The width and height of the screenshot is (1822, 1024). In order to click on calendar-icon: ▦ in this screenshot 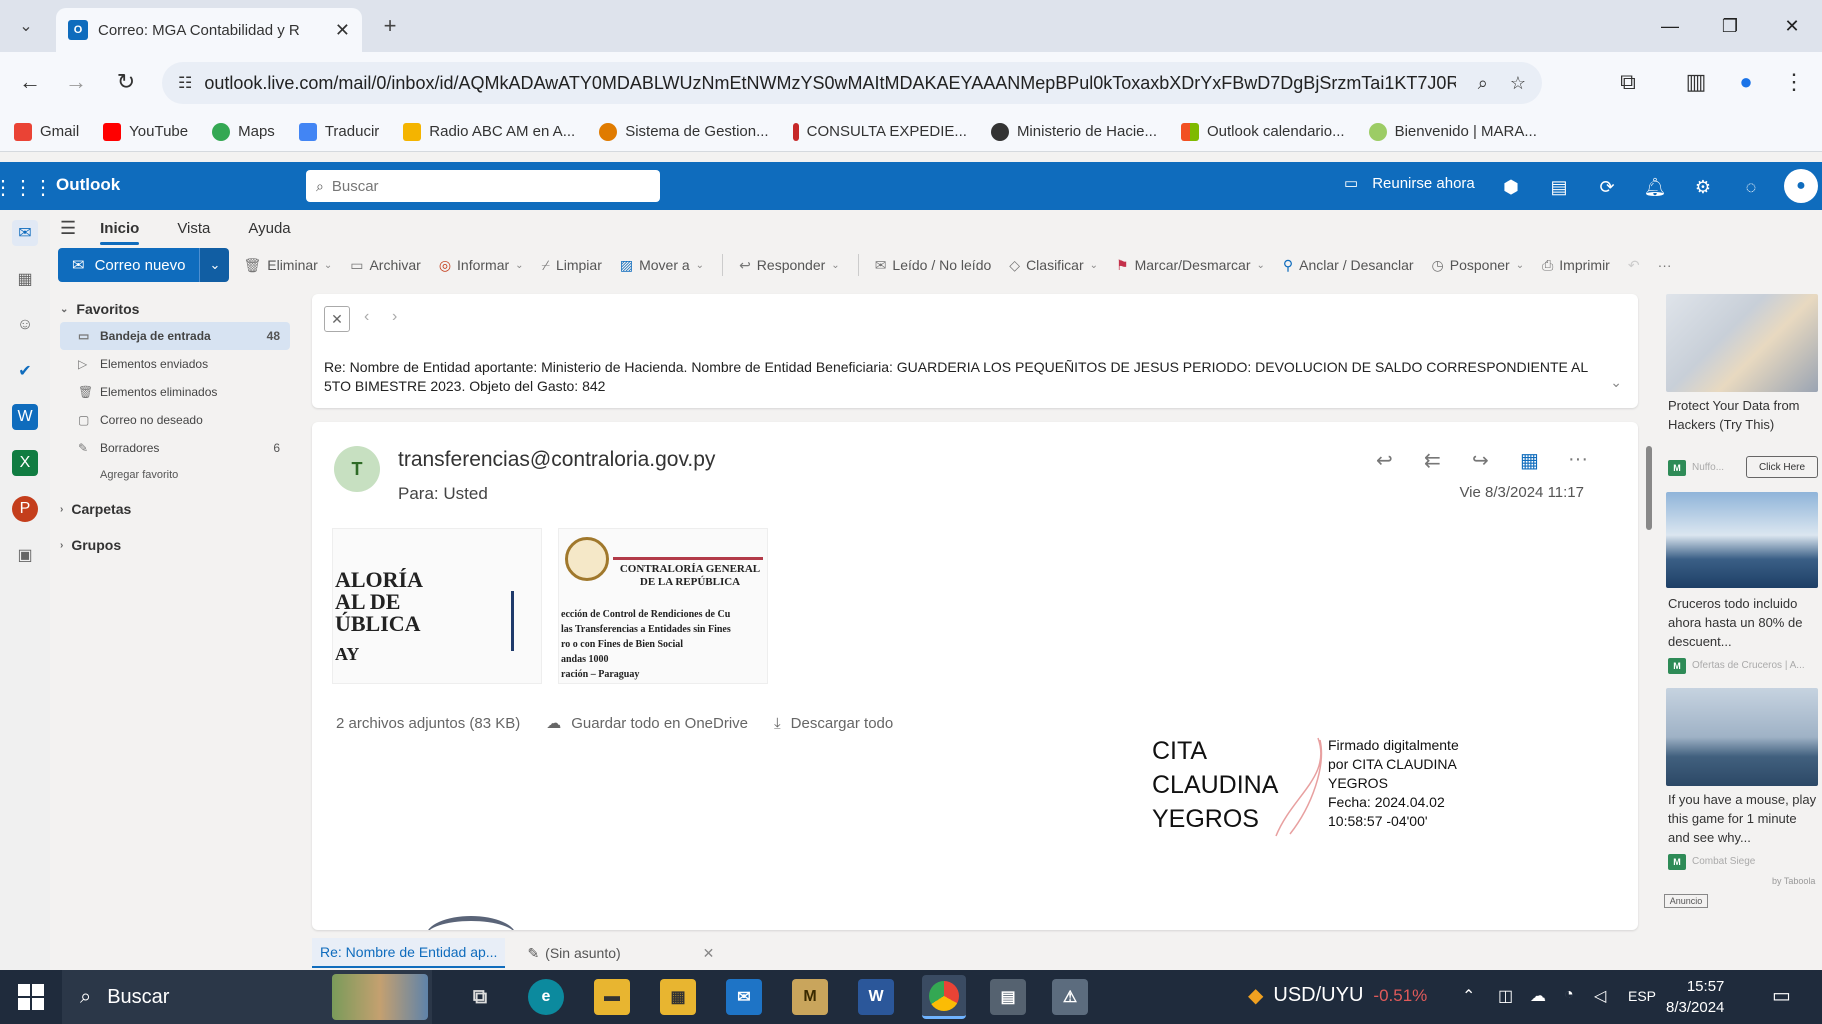, I will do `click(25, 279)`.